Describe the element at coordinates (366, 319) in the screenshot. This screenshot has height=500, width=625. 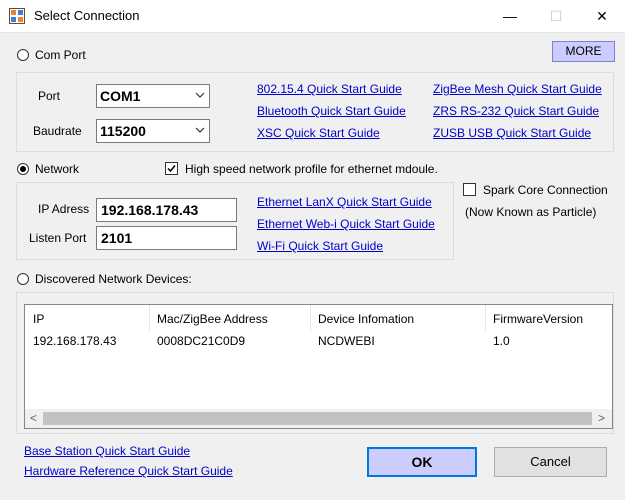
I see `column-header-device-info: Device Infomation` at that location.